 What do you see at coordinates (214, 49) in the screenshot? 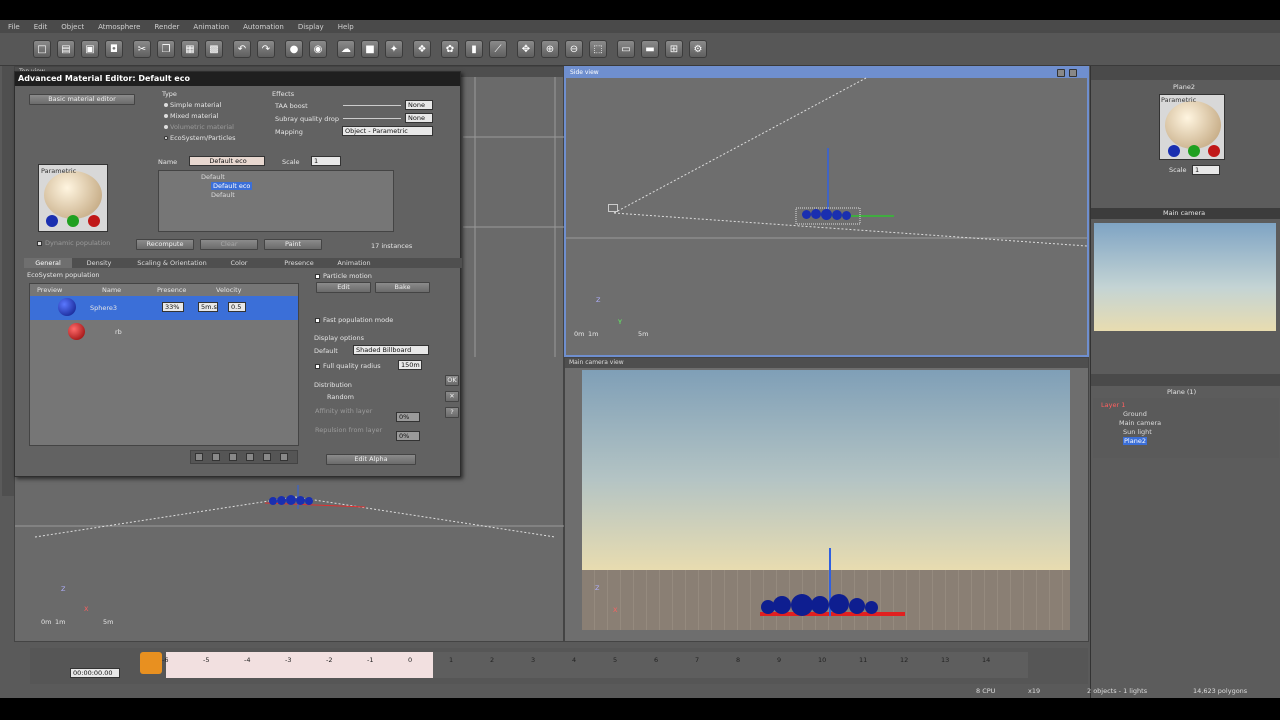
I see `duplicate-icon: ▩` at bounding box center [214, 49].